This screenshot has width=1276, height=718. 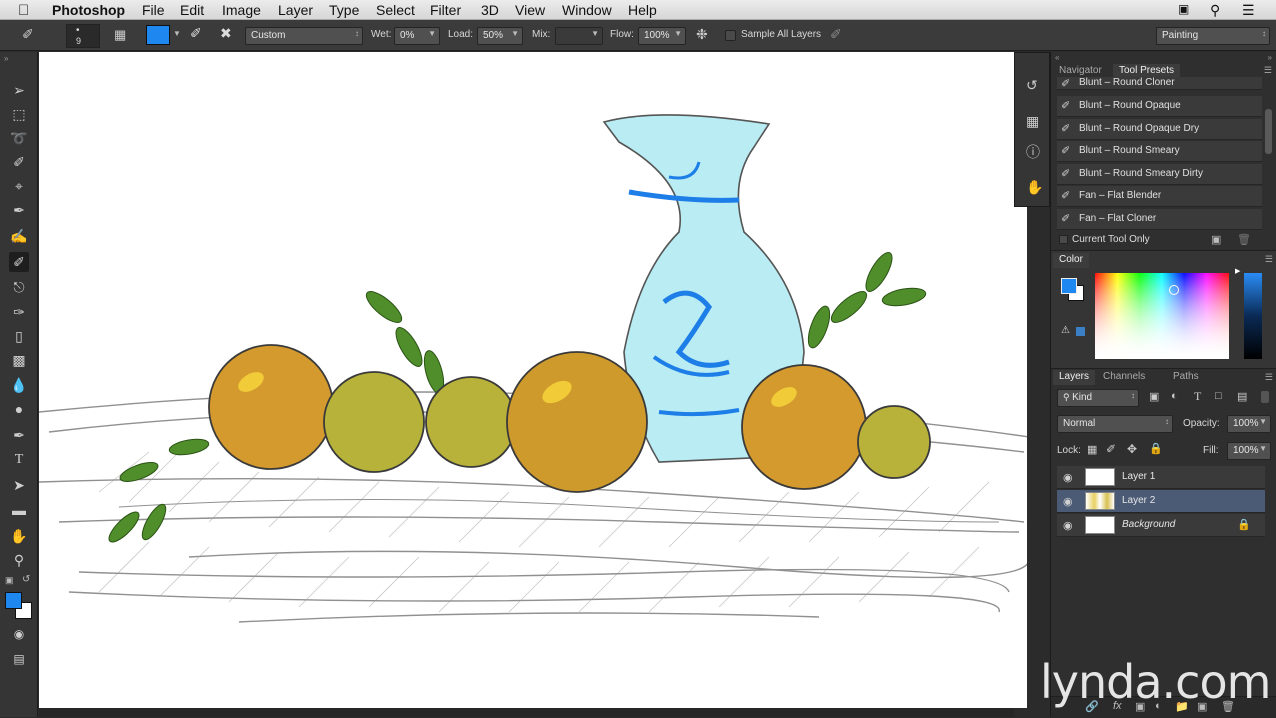 What do you see at coordinates (19, 210) in the screenshot?
I see `eyedropper-tool-icon: ✒` at bounding box center [19, 210].